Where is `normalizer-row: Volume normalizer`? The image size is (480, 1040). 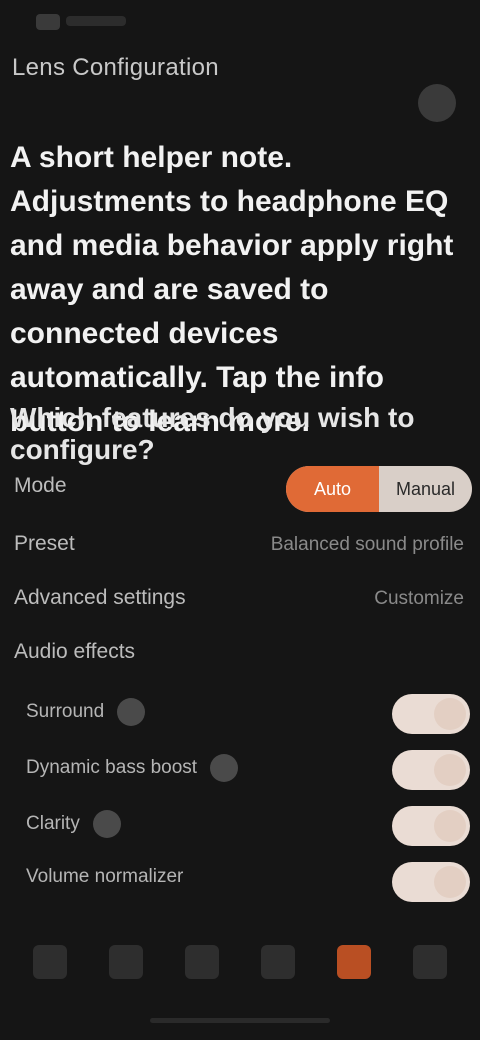
normalizer-row: Volume normalizer is located at coordinates (104, 877).